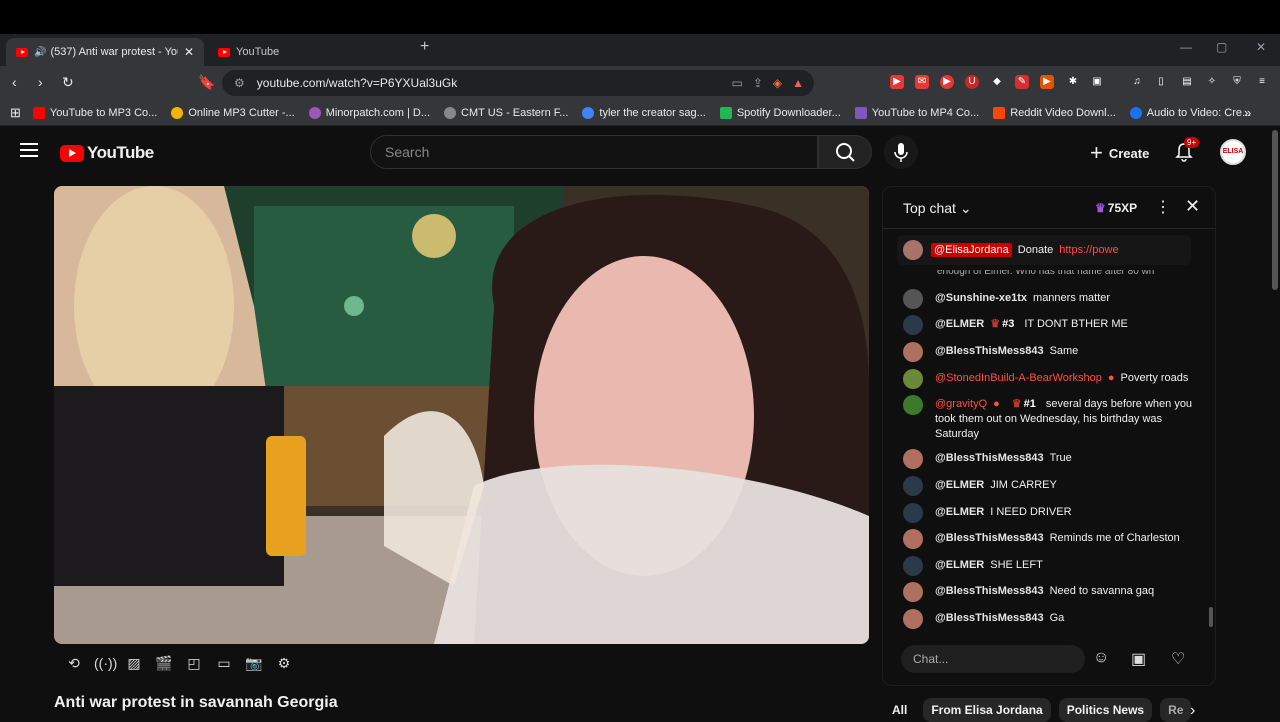 This screenshot has height=722, width=1280. What do you see at coordinates (1048, 486) in the screenshot?
I see `chat-message: @ELMER JIM CARREY` at bounding box center [1048, 486].